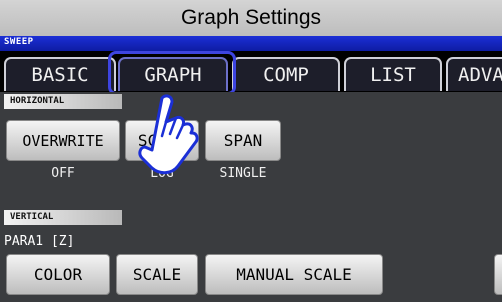 This screenshot has width=502, height=302. What do you see at coordinates (63, 101) in the screenshot?
I see `horizontal-section-label: HORIZONTAL` at bounding box center [63, 101].